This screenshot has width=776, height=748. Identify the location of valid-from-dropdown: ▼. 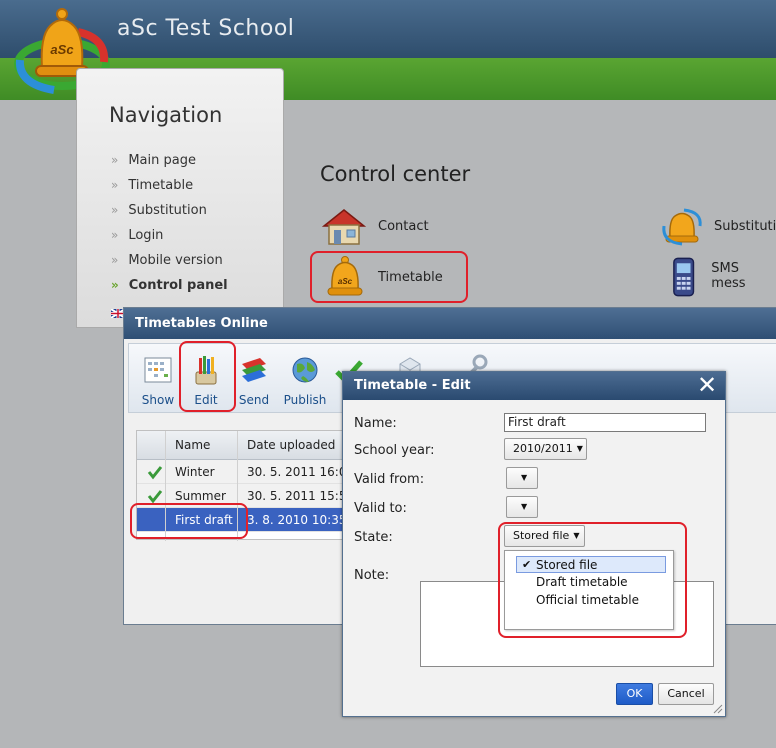
(522, 478).